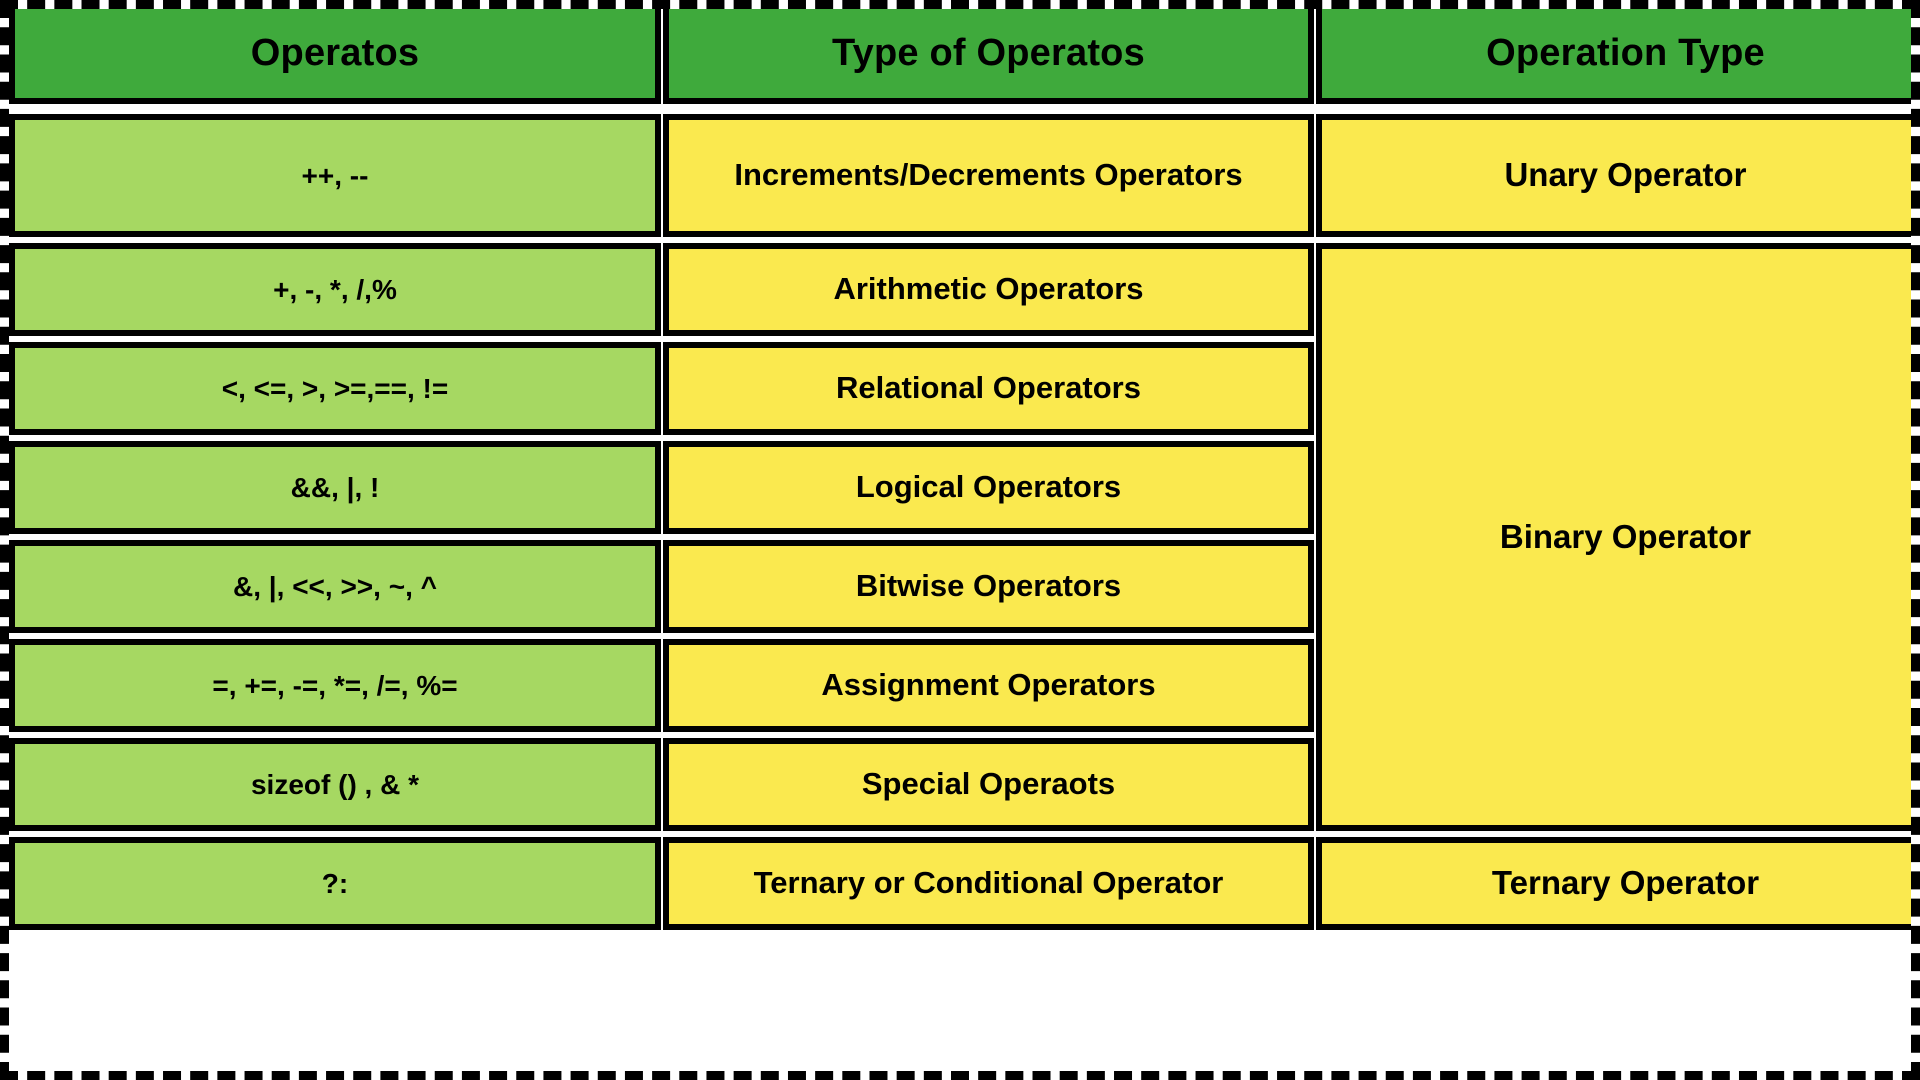 This screenshot has height=1080, width=1920. What do you see at coordinates (1625, 536) in the screenshot?
I see `cell-text: Binary Operator` at bounding box center [1625, 536].